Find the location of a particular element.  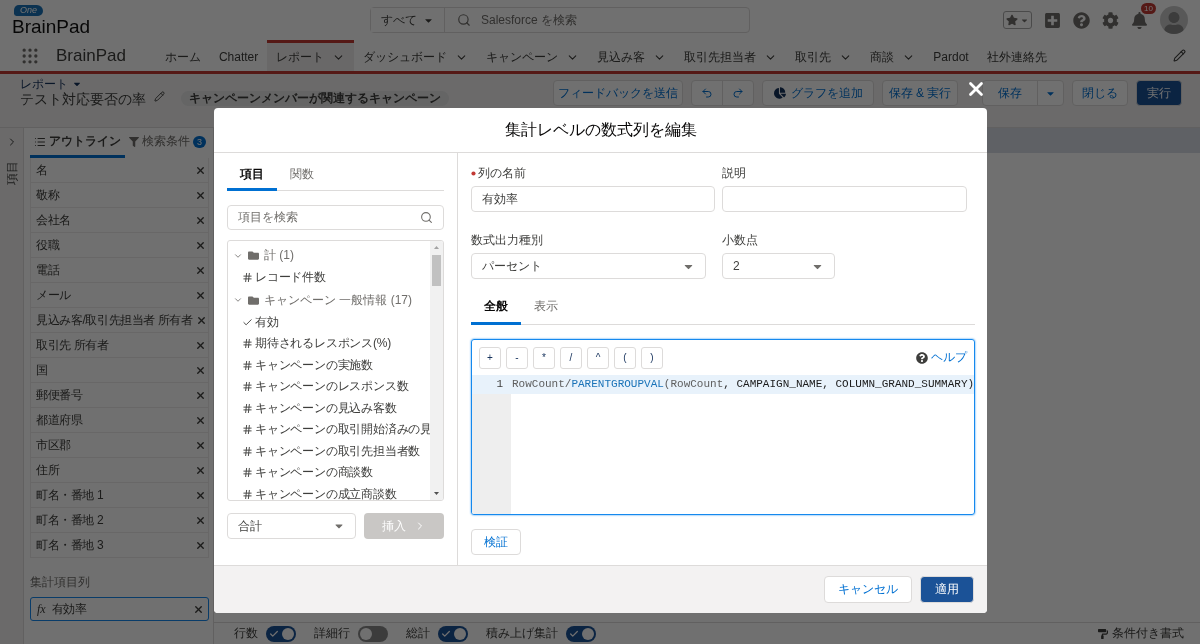

column-row: 会社名 is located at coordinates (119, 220).